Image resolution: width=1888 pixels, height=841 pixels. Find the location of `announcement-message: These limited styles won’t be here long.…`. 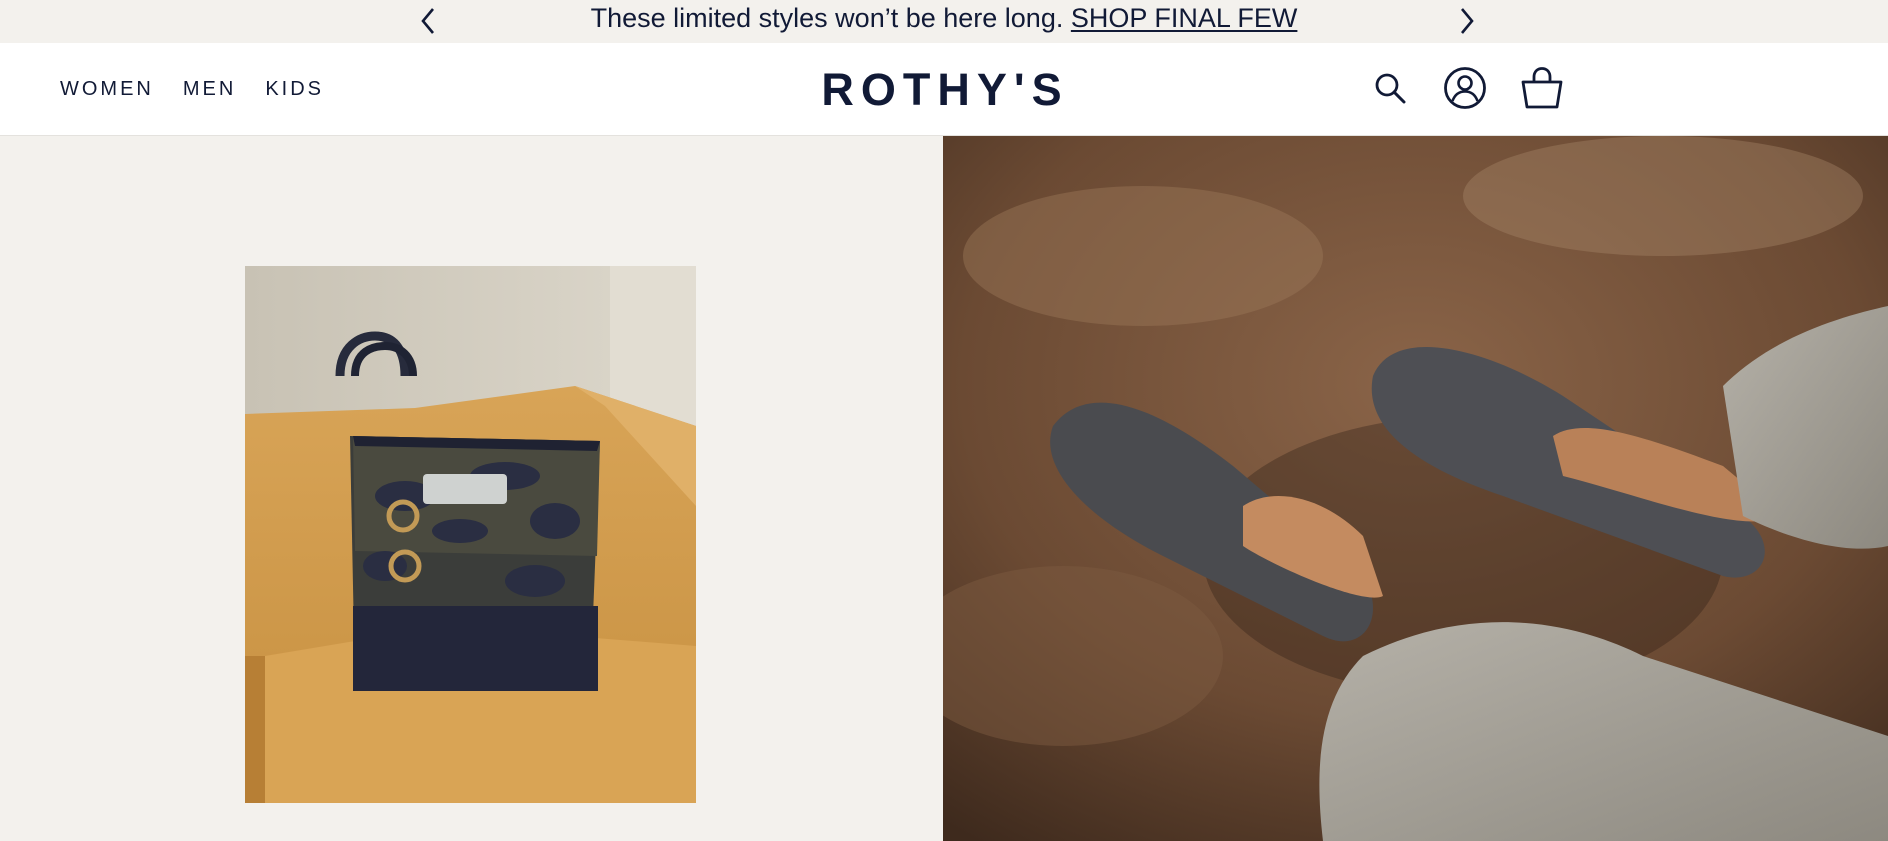

announcement-message: These limited styles won’t be here long.… is located at coordinates (944, 18).